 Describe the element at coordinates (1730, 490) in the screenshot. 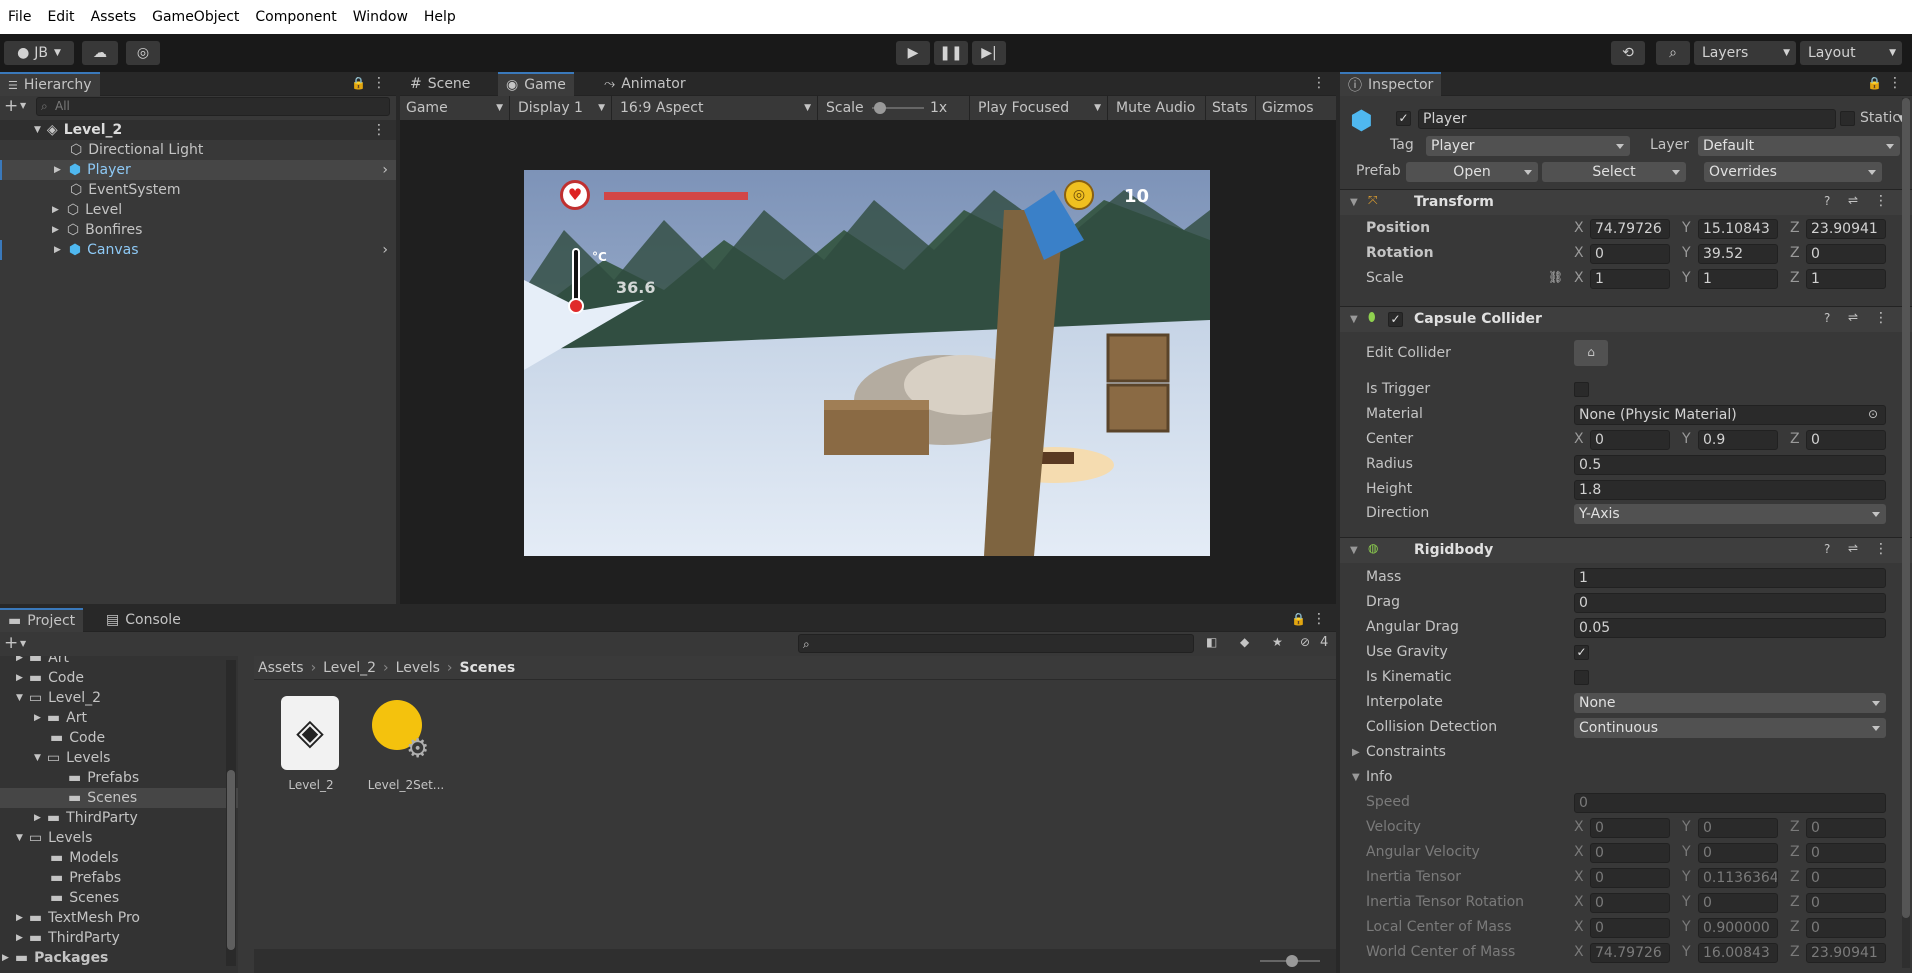

I see `height-input: 1.8` at that location.